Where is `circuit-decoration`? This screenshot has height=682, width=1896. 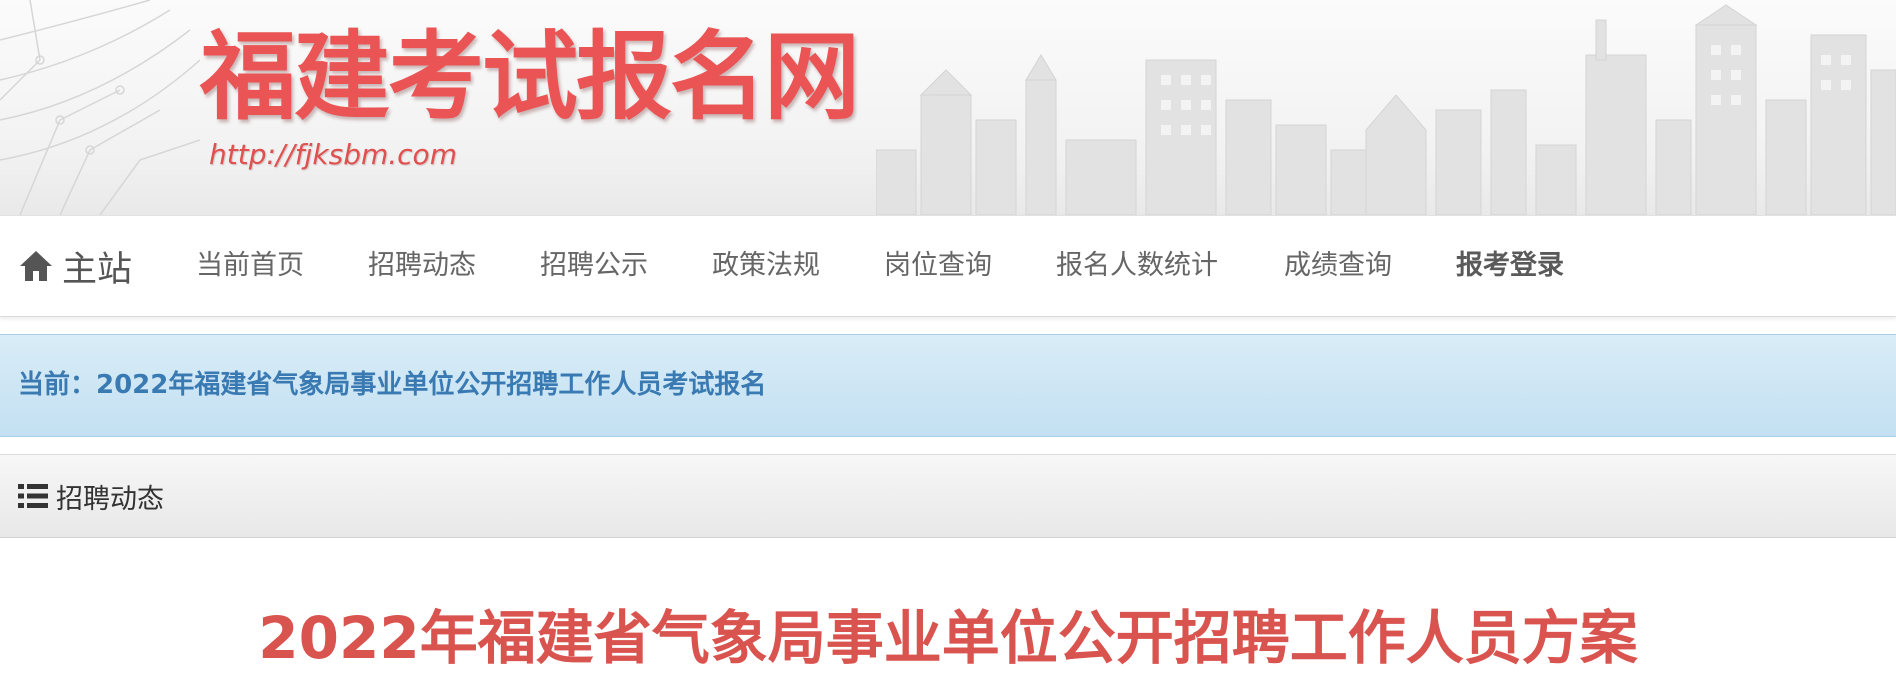 circuit-decoration is located at coordinates (100, 107).